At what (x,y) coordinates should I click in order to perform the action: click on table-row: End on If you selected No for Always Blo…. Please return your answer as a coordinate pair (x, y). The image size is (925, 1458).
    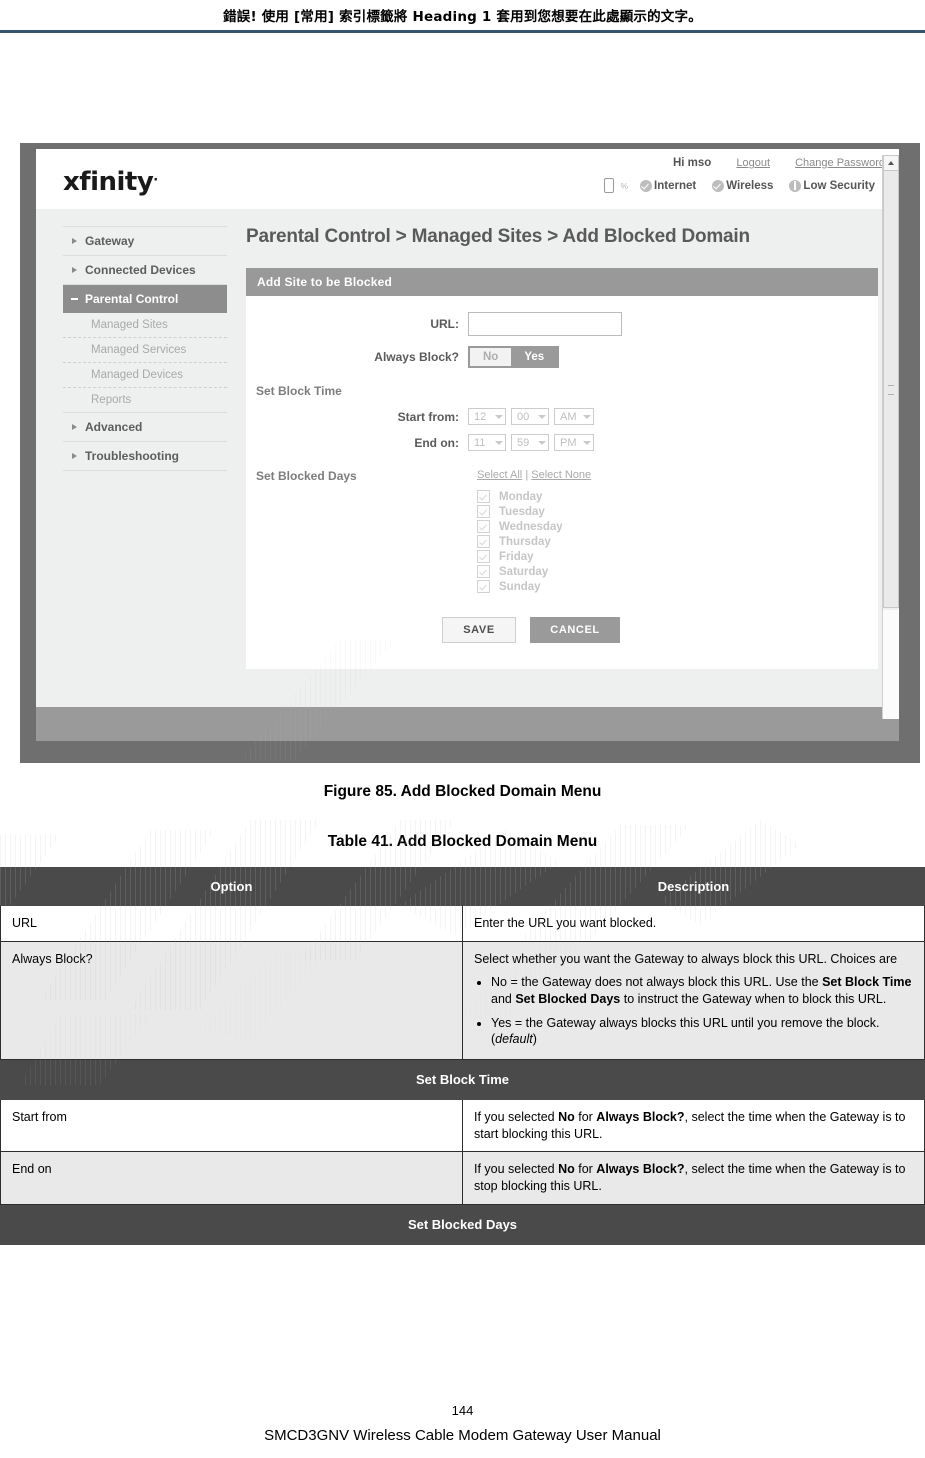
    Looking at the image, I should click on (462, 1178).